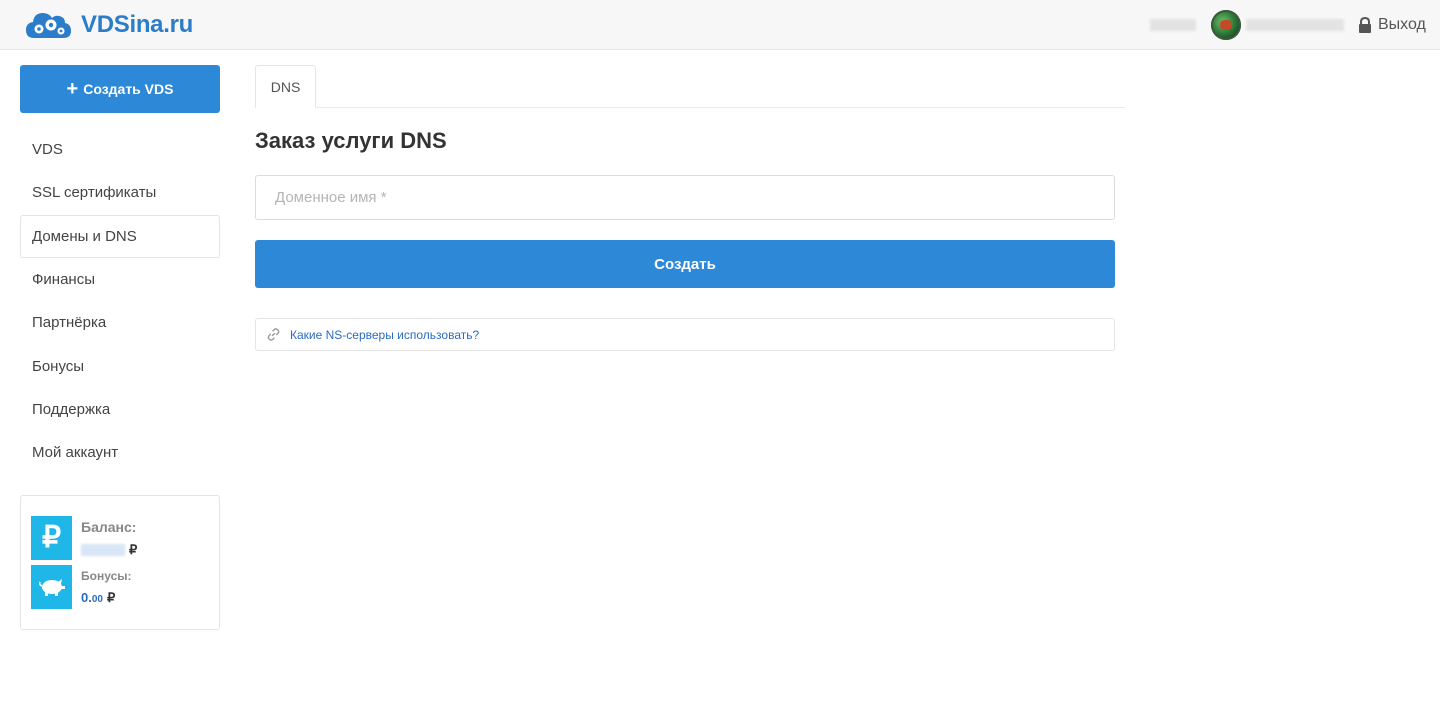 This screenshot has width=1440, height=723. I want to click on redacted-balance, so click(1173, 25).